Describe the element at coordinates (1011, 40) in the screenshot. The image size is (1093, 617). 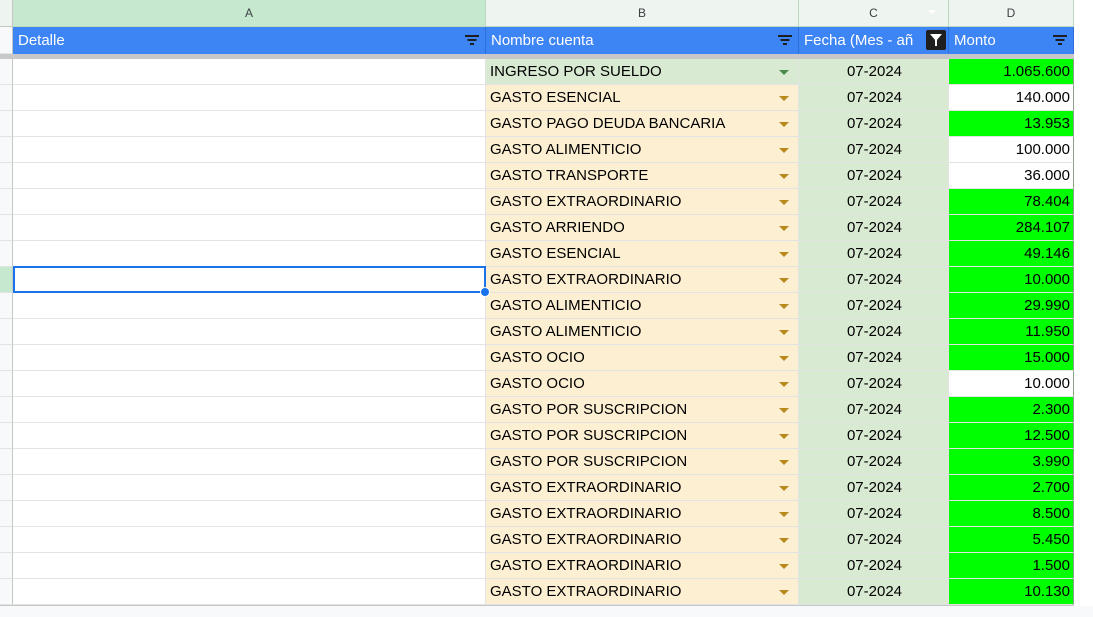
I see `header-monto: Monto` at that location.